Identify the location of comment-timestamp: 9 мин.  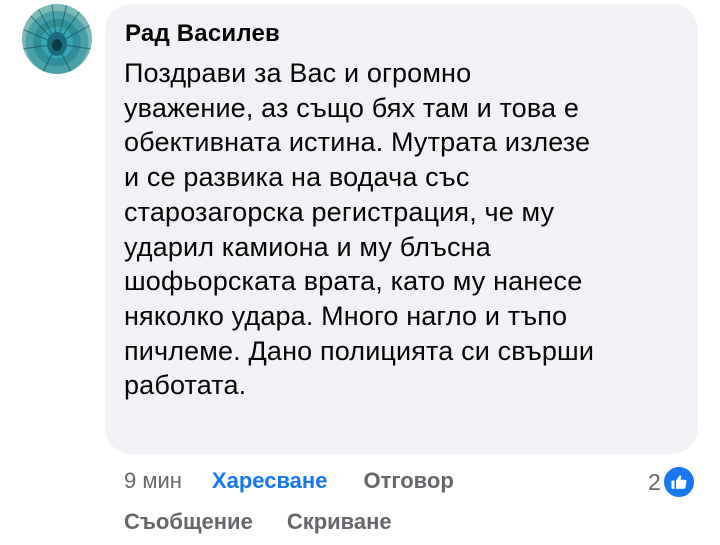
(153, 481).